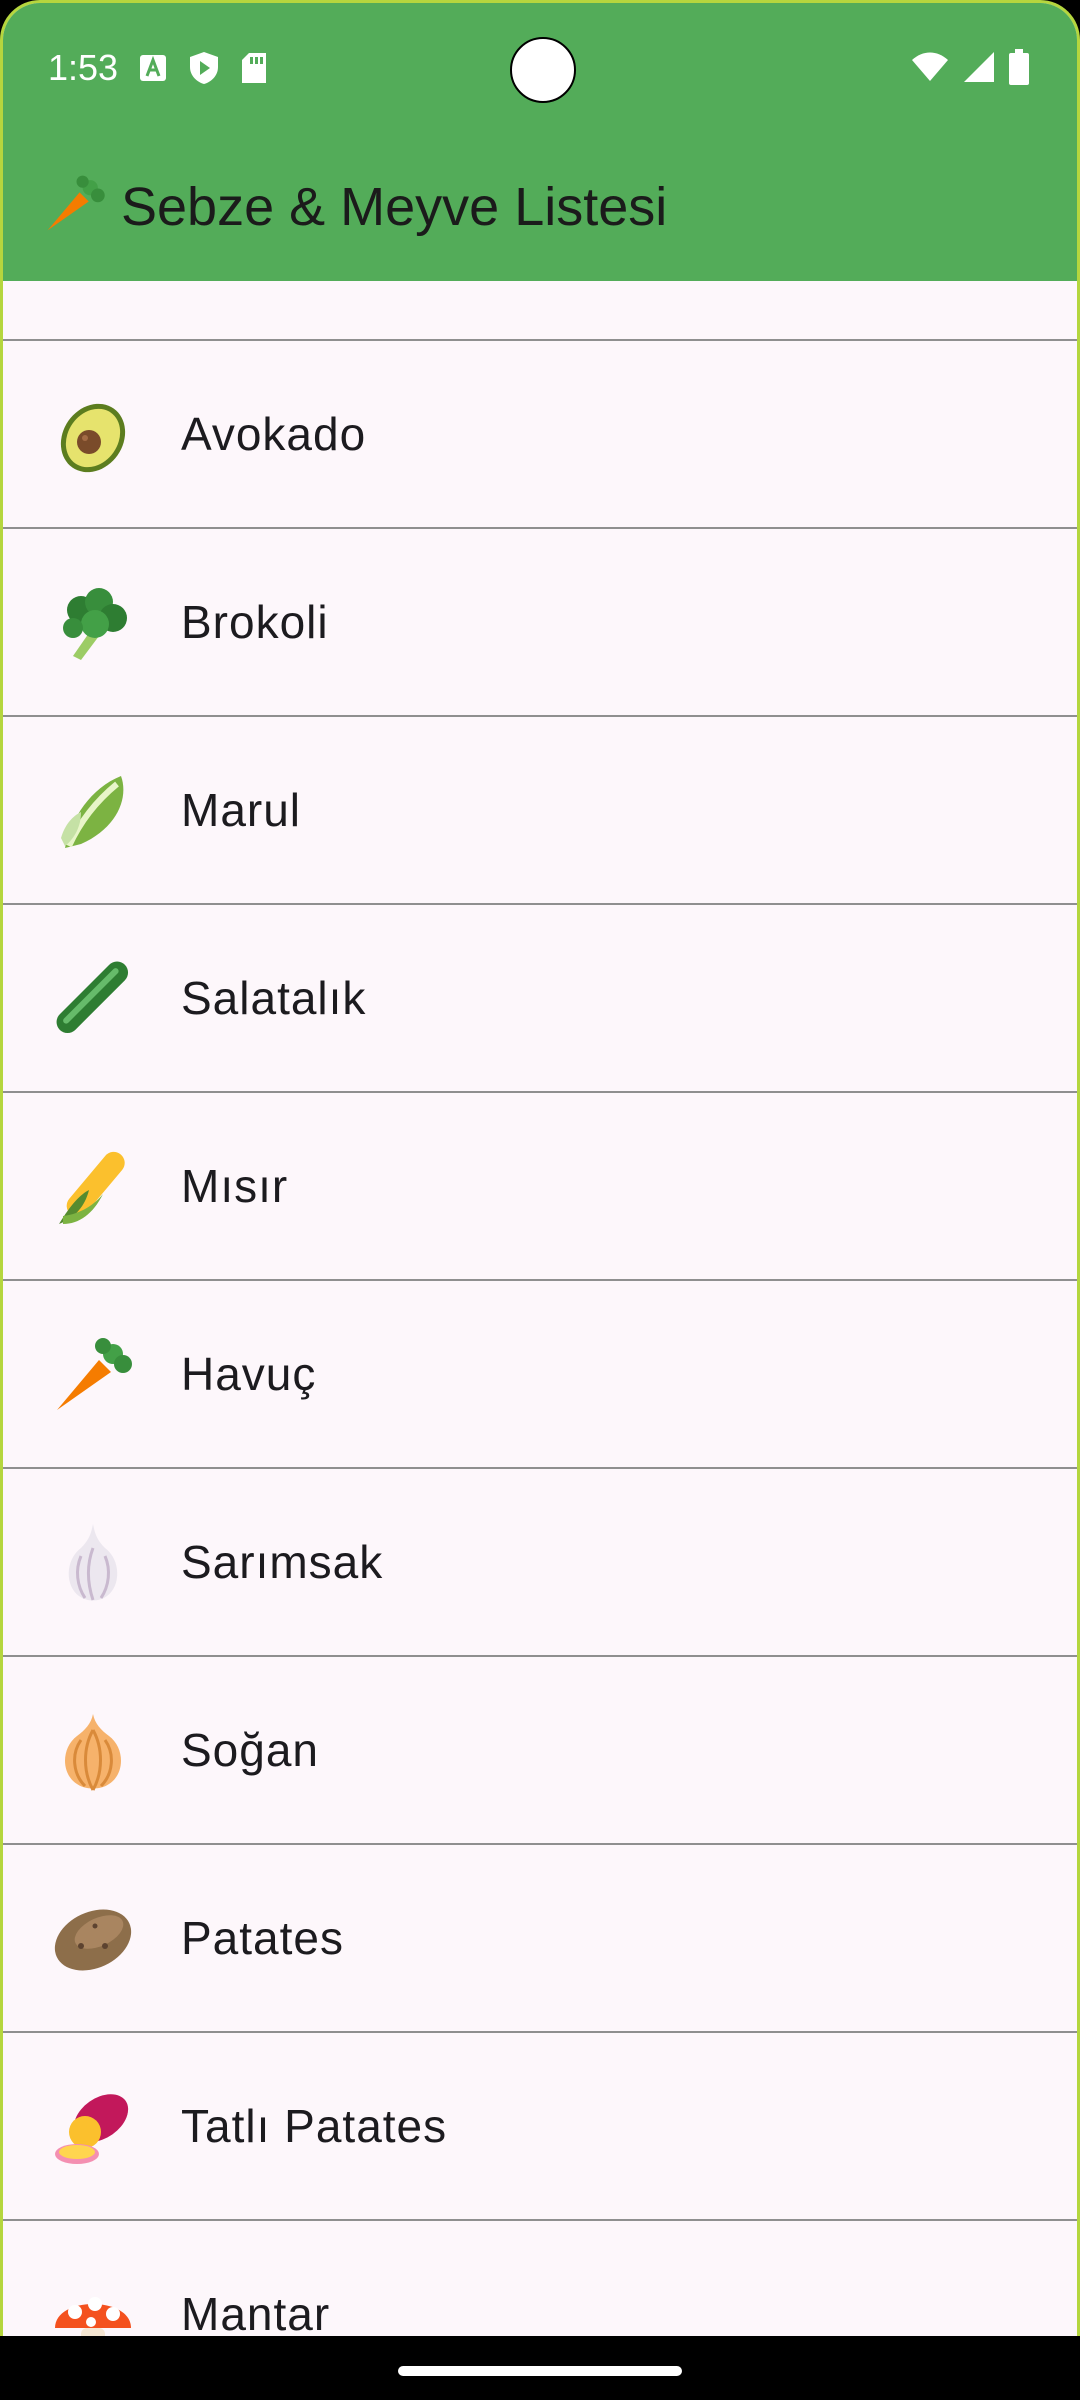 Image resolution: width=1080 pixels, height=2400 pixels. I want to click on list-item: Sarımsak, so click(540, 1563).